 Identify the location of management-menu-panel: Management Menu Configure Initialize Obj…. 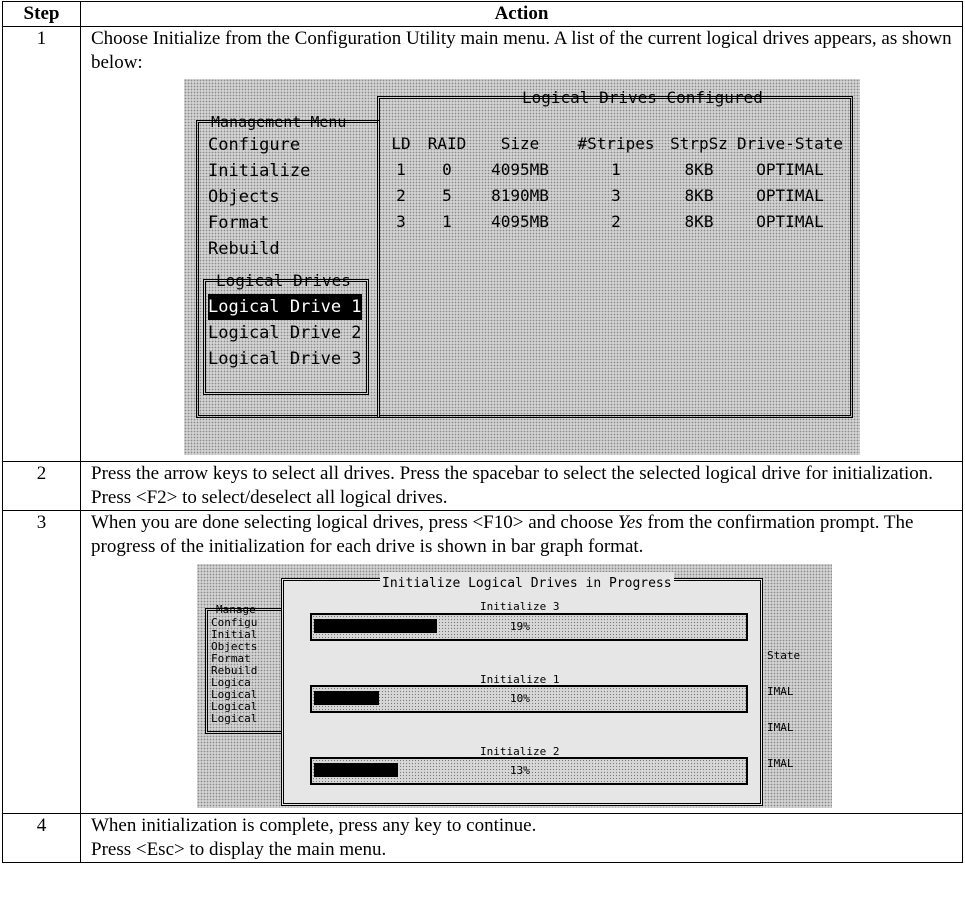
(288, 265).